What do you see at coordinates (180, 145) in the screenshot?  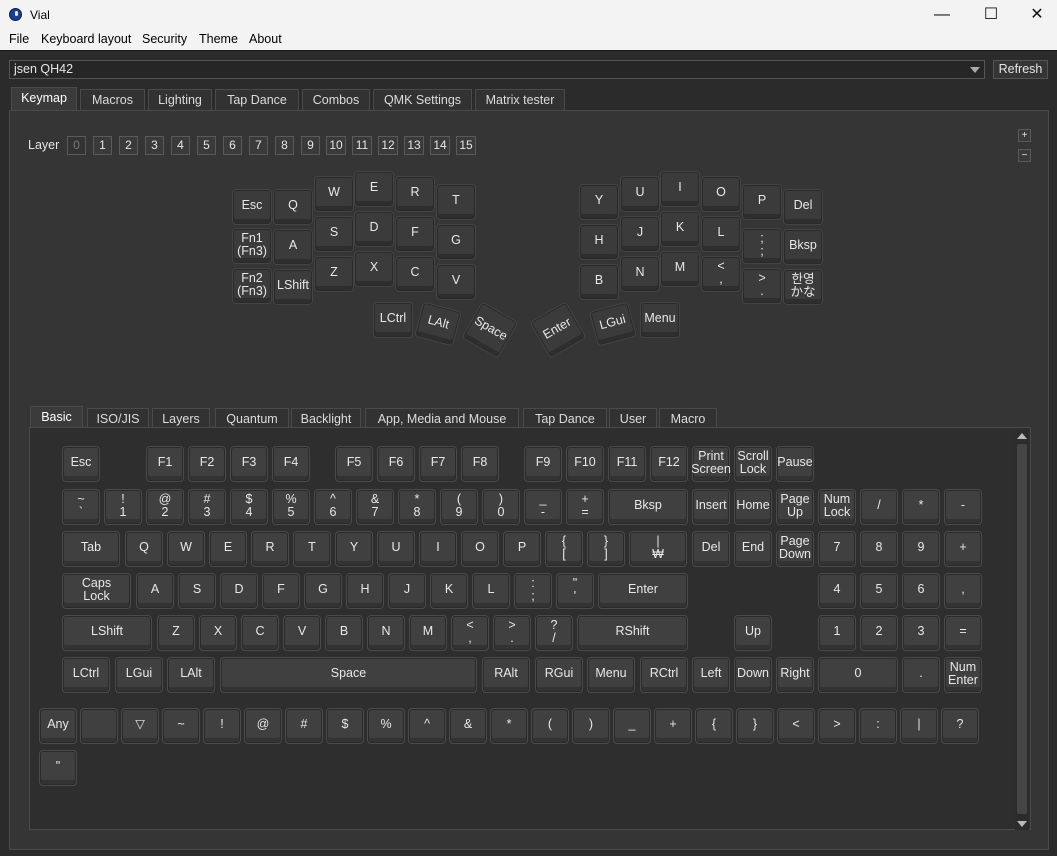 I see `layer-button-4: 4` at bounding box center [180, 145].